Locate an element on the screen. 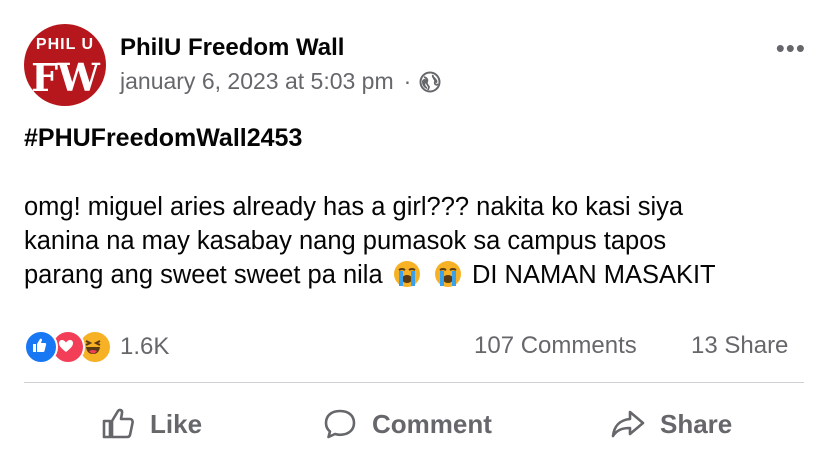  post-hashtag: #PHUFreedomWall2453 is located at coordinates (163, 138).